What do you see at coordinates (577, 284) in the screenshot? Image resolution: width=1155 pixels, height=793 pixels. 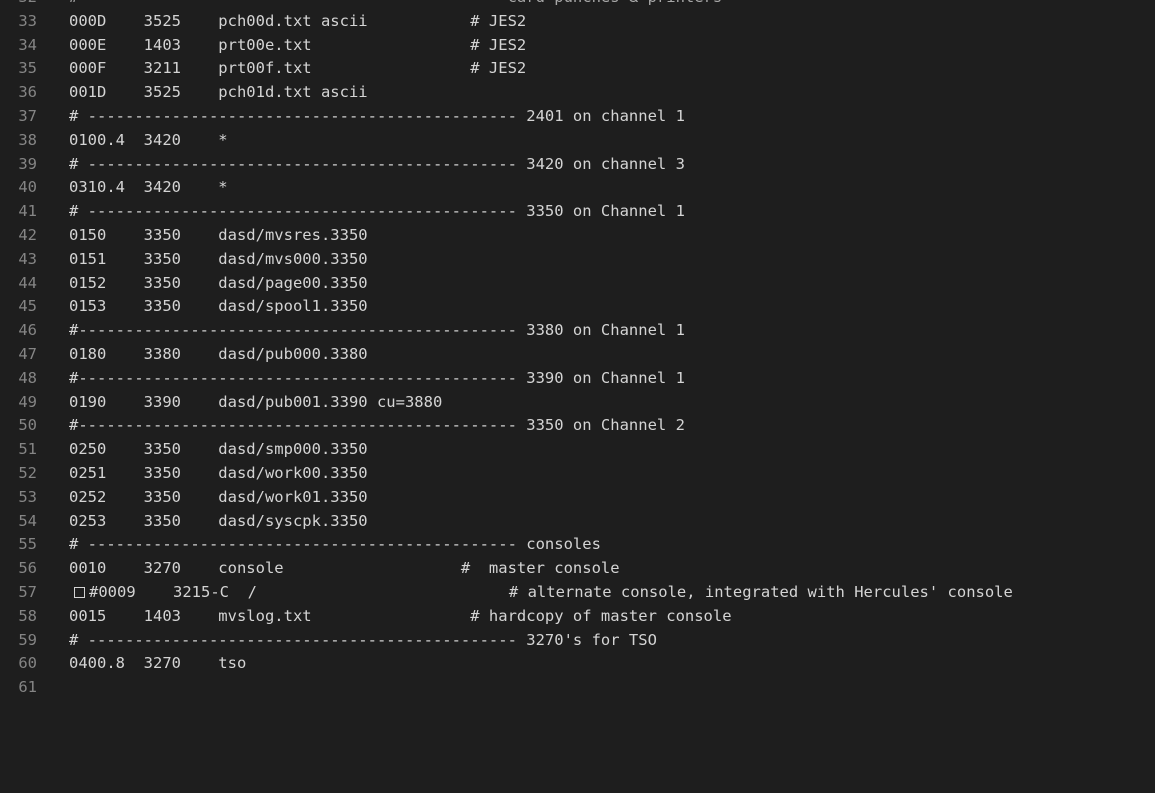 I see `editor-line: 44 0152 3350 dasd/page00.3350` at bounding box center [577, 284].